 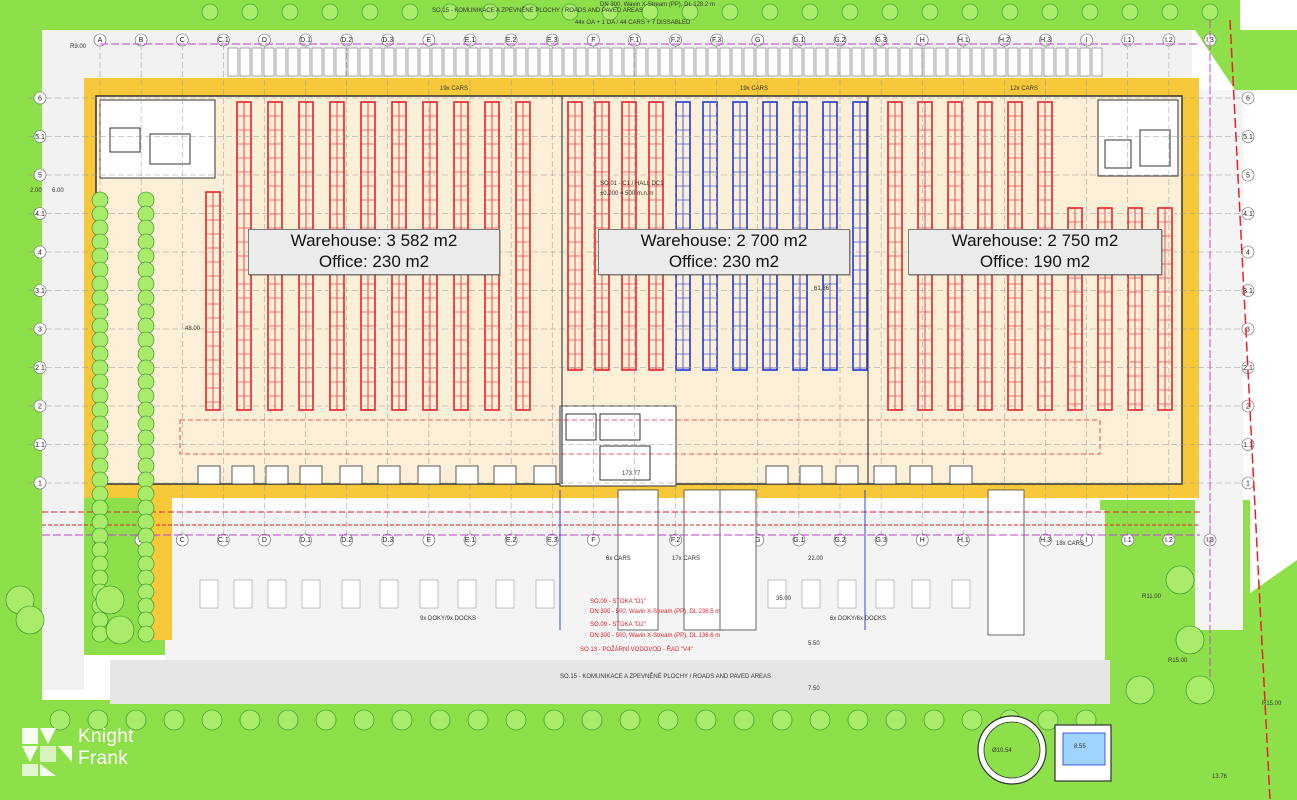 What do you see at coordinates (1087, 540) in the screenshot?
I see `grid-column-label-bottom: I` at bounding box center [1087, 540].